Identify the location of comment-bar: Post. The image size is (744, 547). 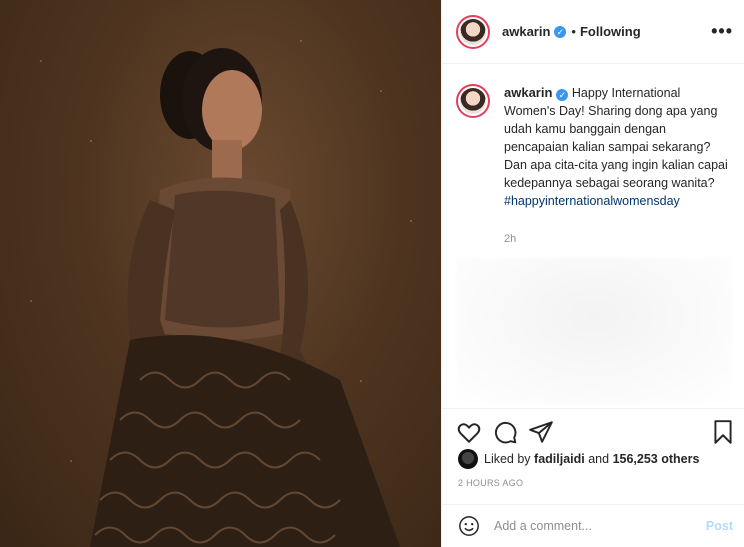
(593, 525).